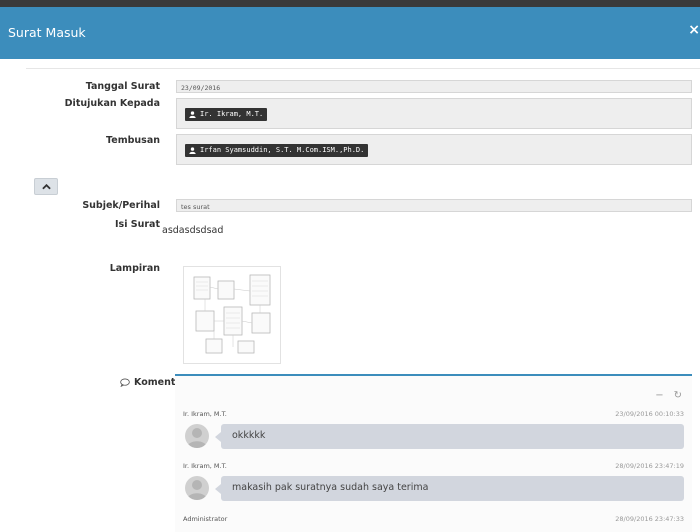 The image size is (700, 532). Describe the element at coordinates (434, 86) in the screenshot. I see `tanggal-surat-field: 23/09/2016` at that location.